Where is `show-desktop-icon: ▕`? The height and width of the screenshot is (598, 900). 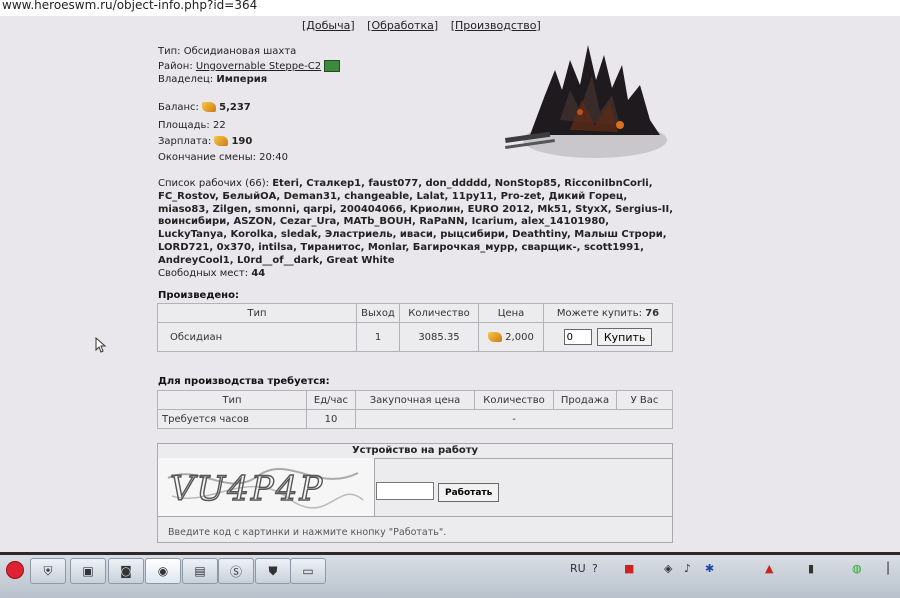
show-desktop-icon: ▕ is located at coordinates (884, 568).